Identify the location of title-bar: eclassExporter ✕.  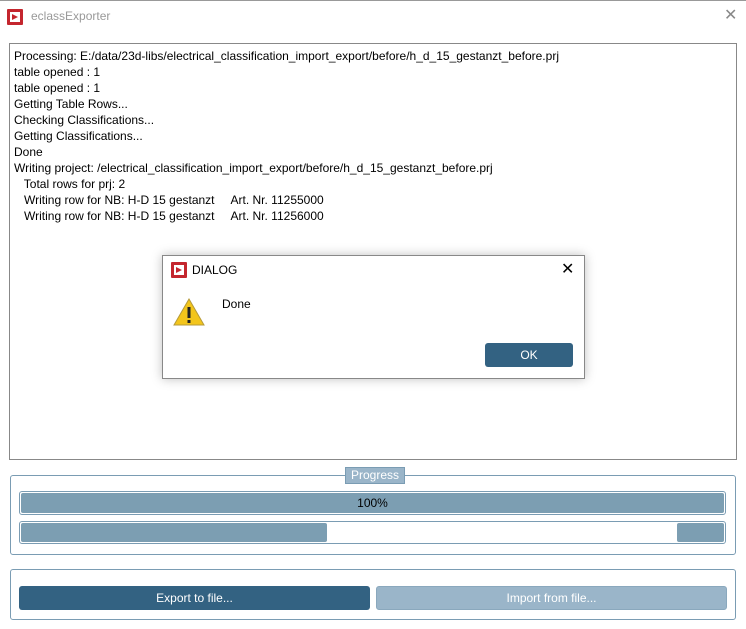
(373, 16).